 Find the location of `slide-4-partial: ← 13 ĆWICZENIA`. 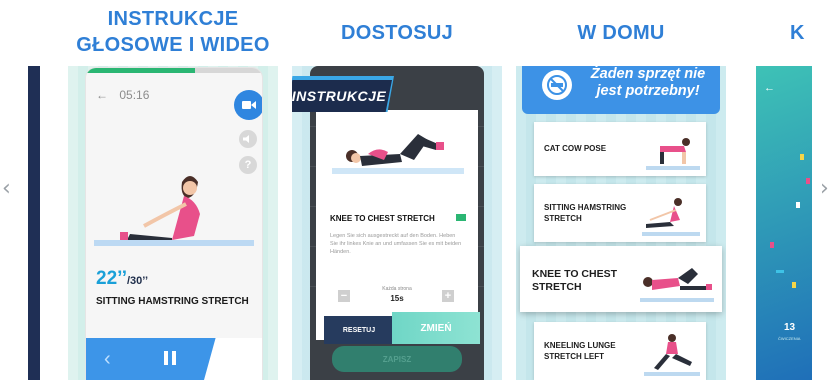

slide-4-partial: ← 13 ĆWICZENIA is located at coordinates (784, 223).